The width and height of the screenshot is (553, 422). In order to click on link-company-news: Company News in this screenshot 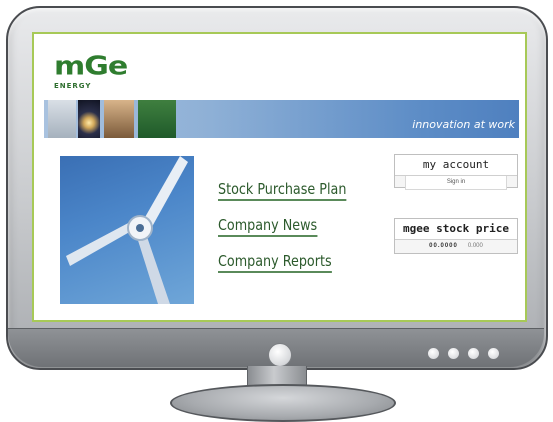, I will do `click(268, 226)`.